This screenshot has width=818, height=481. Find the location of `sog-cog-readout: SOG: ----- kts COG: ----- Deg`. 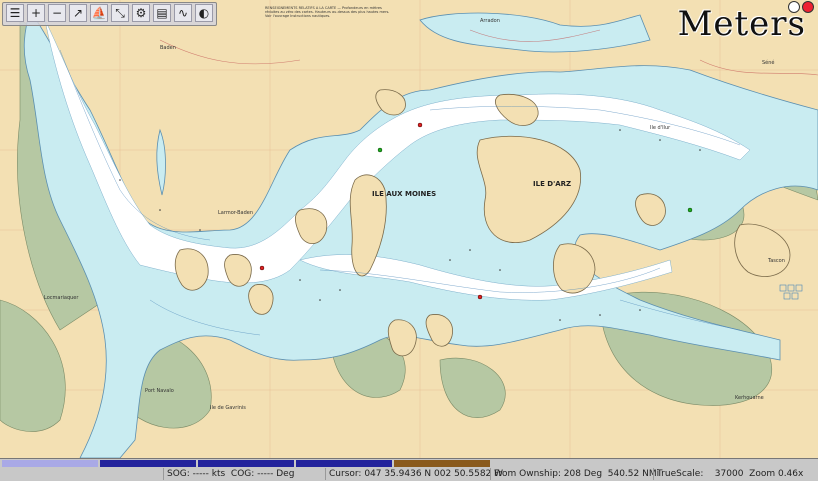

sog-cog-readout: SOG: ----- kts COG: ----- Deg is located at coordinates (244, 474).